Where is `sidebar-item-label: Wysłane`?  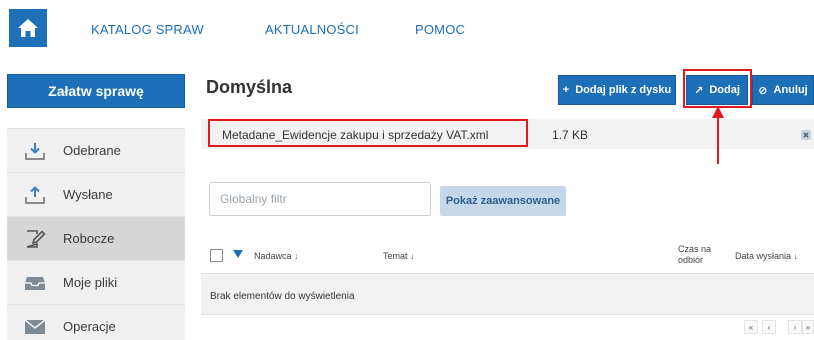 sidebar-item-label: Wysłane is located at coordinates (88, 194).